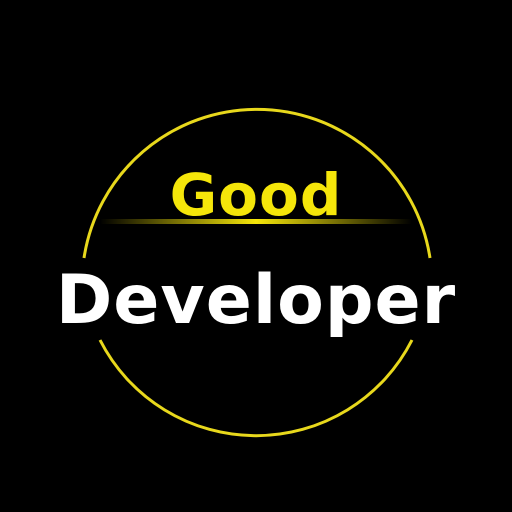 The height and width of the screenshot is (512, 512). What do you see at coordinates (256, 300) in the screenshot?
I see `logo-word-developer: Developer` at bounding box center [256, 300].